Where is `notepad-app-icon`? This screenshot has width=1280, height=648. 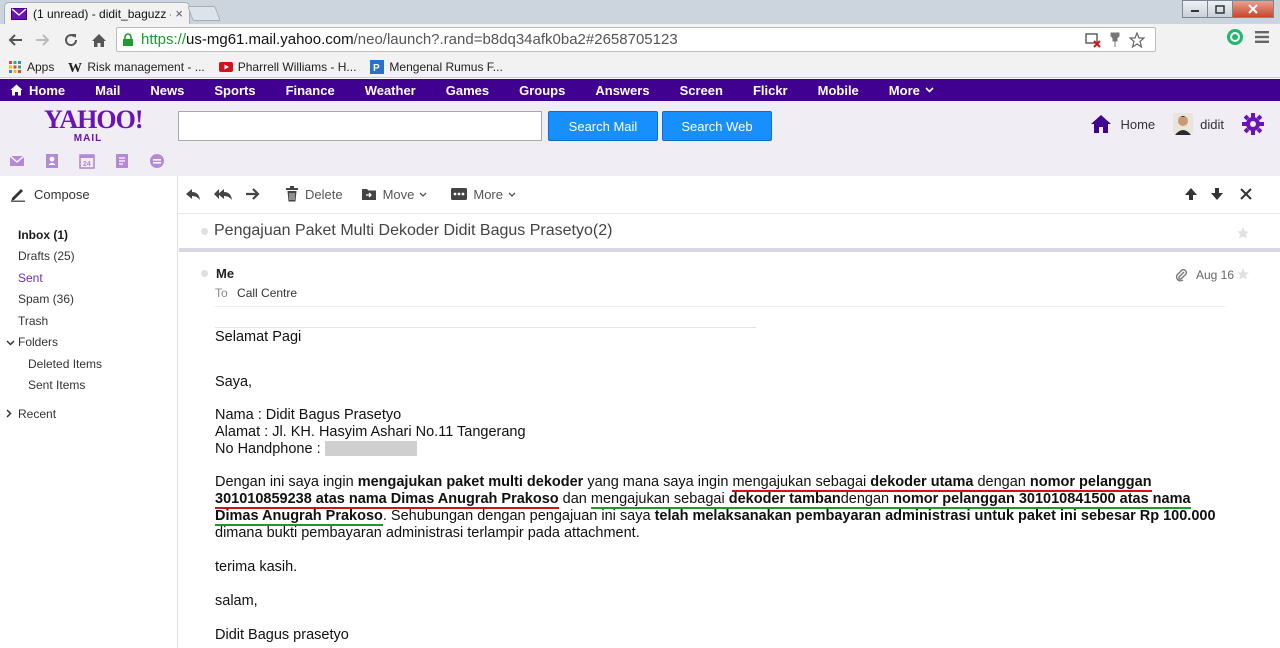
notepad-app-icon is located at coordinates (122, 161).